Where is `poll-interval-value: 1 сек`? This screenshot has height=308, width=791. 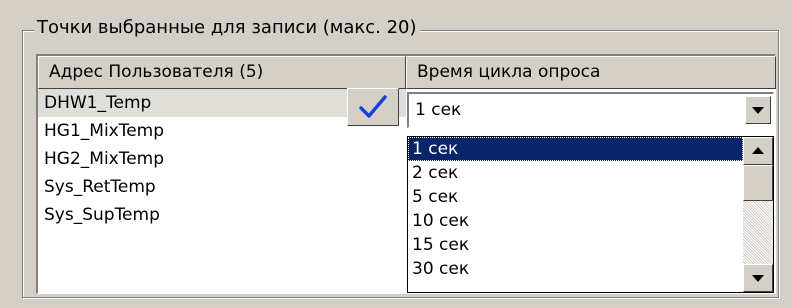
poll-interval-value: 1 сек is located at coordinates (438, 110).